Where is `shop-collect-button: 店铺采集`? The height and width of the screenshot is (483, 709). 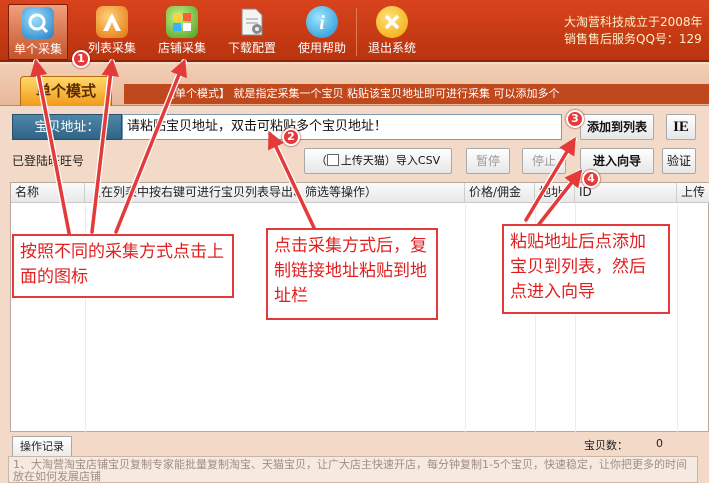 shop-collect-button: 店铺采集 is located at coordinates (182, 32).